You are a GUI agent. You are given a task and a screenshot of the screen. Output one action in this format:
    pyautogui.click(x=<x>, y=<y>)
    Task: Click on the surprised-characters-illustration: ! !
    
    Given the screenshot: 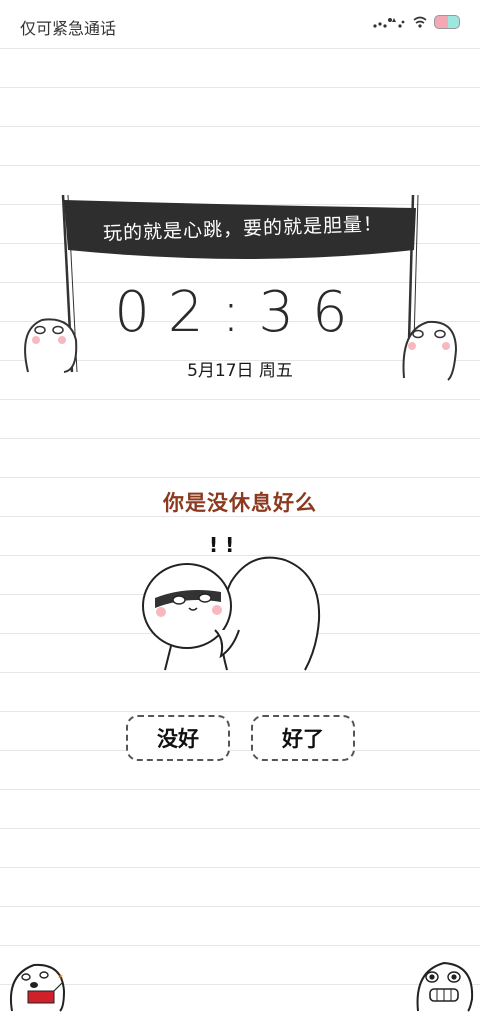 What is the action you would take?
    pyautogui.click(x=231, y=602)
    